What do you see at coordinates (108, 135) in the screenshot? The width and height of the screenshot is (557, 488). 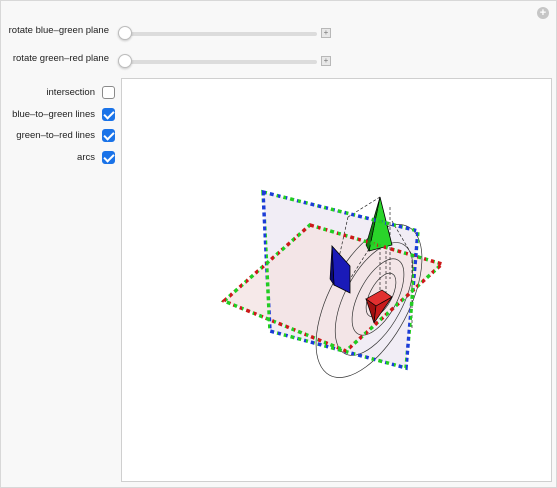 I see `green-red-lines-checkbox` at bounding box center [108, 135].